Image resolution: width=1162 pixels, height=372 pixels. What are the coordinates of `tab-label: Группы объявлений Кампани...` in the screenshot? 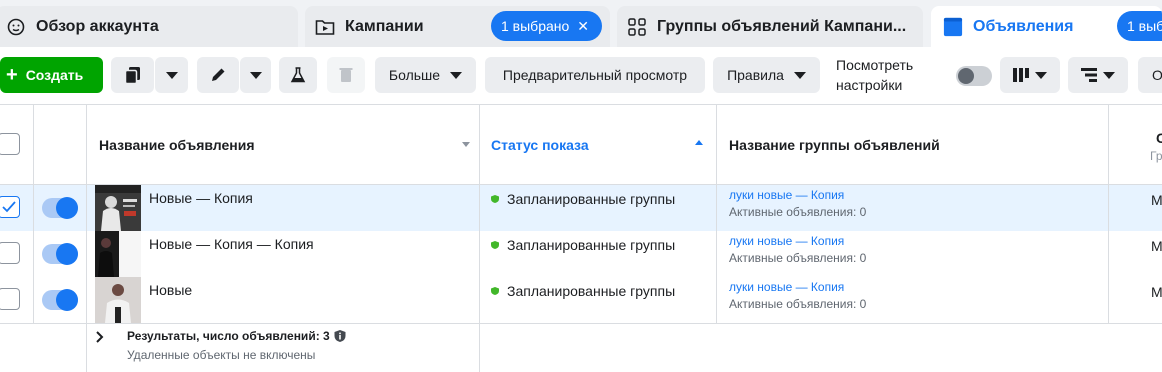 It's located at (782, 26).